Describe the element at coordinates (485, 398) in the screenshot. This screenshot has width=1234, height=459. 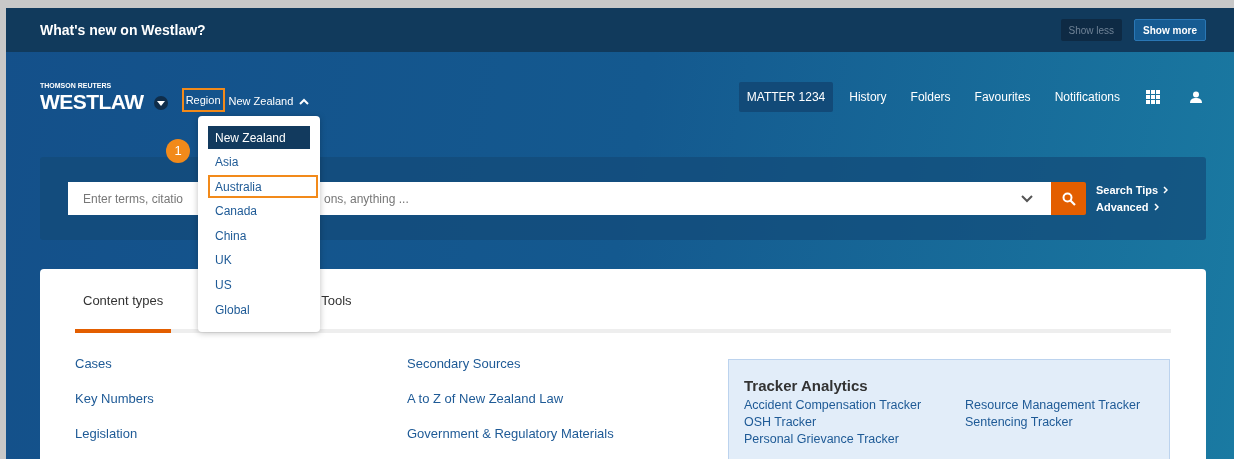
I see `content-link: A to Z of New Zealand Law` at that location.